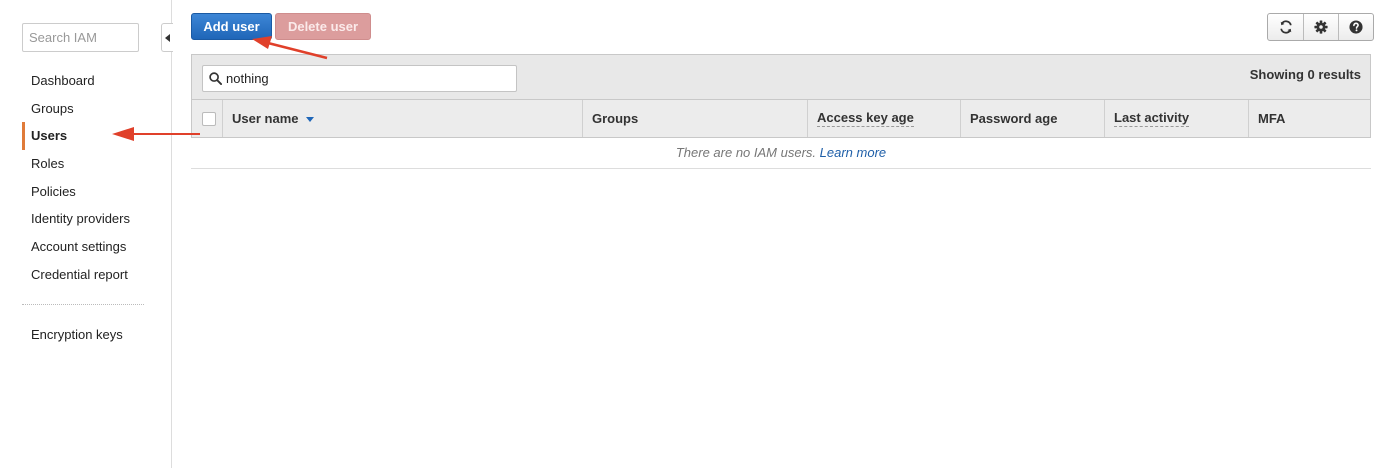 The height and width of the screenshot is (468, 1380). Describe the element at coordinates (781, 77) in the screenshot. I see `filter-bar: Showing 0 results` at that location.